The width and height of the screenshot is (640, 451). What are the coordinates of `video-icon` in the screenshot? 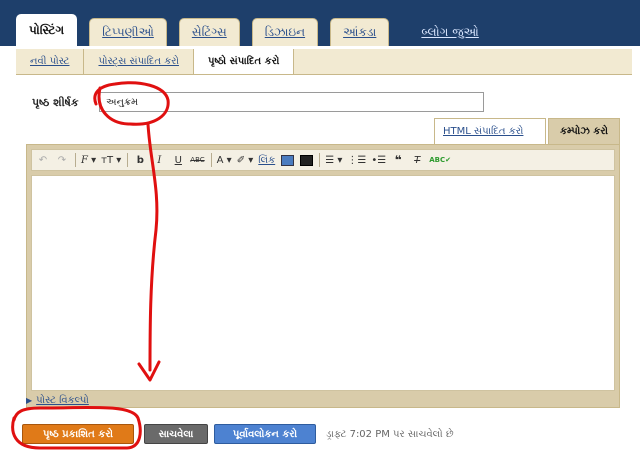 It's located at (306, 160).